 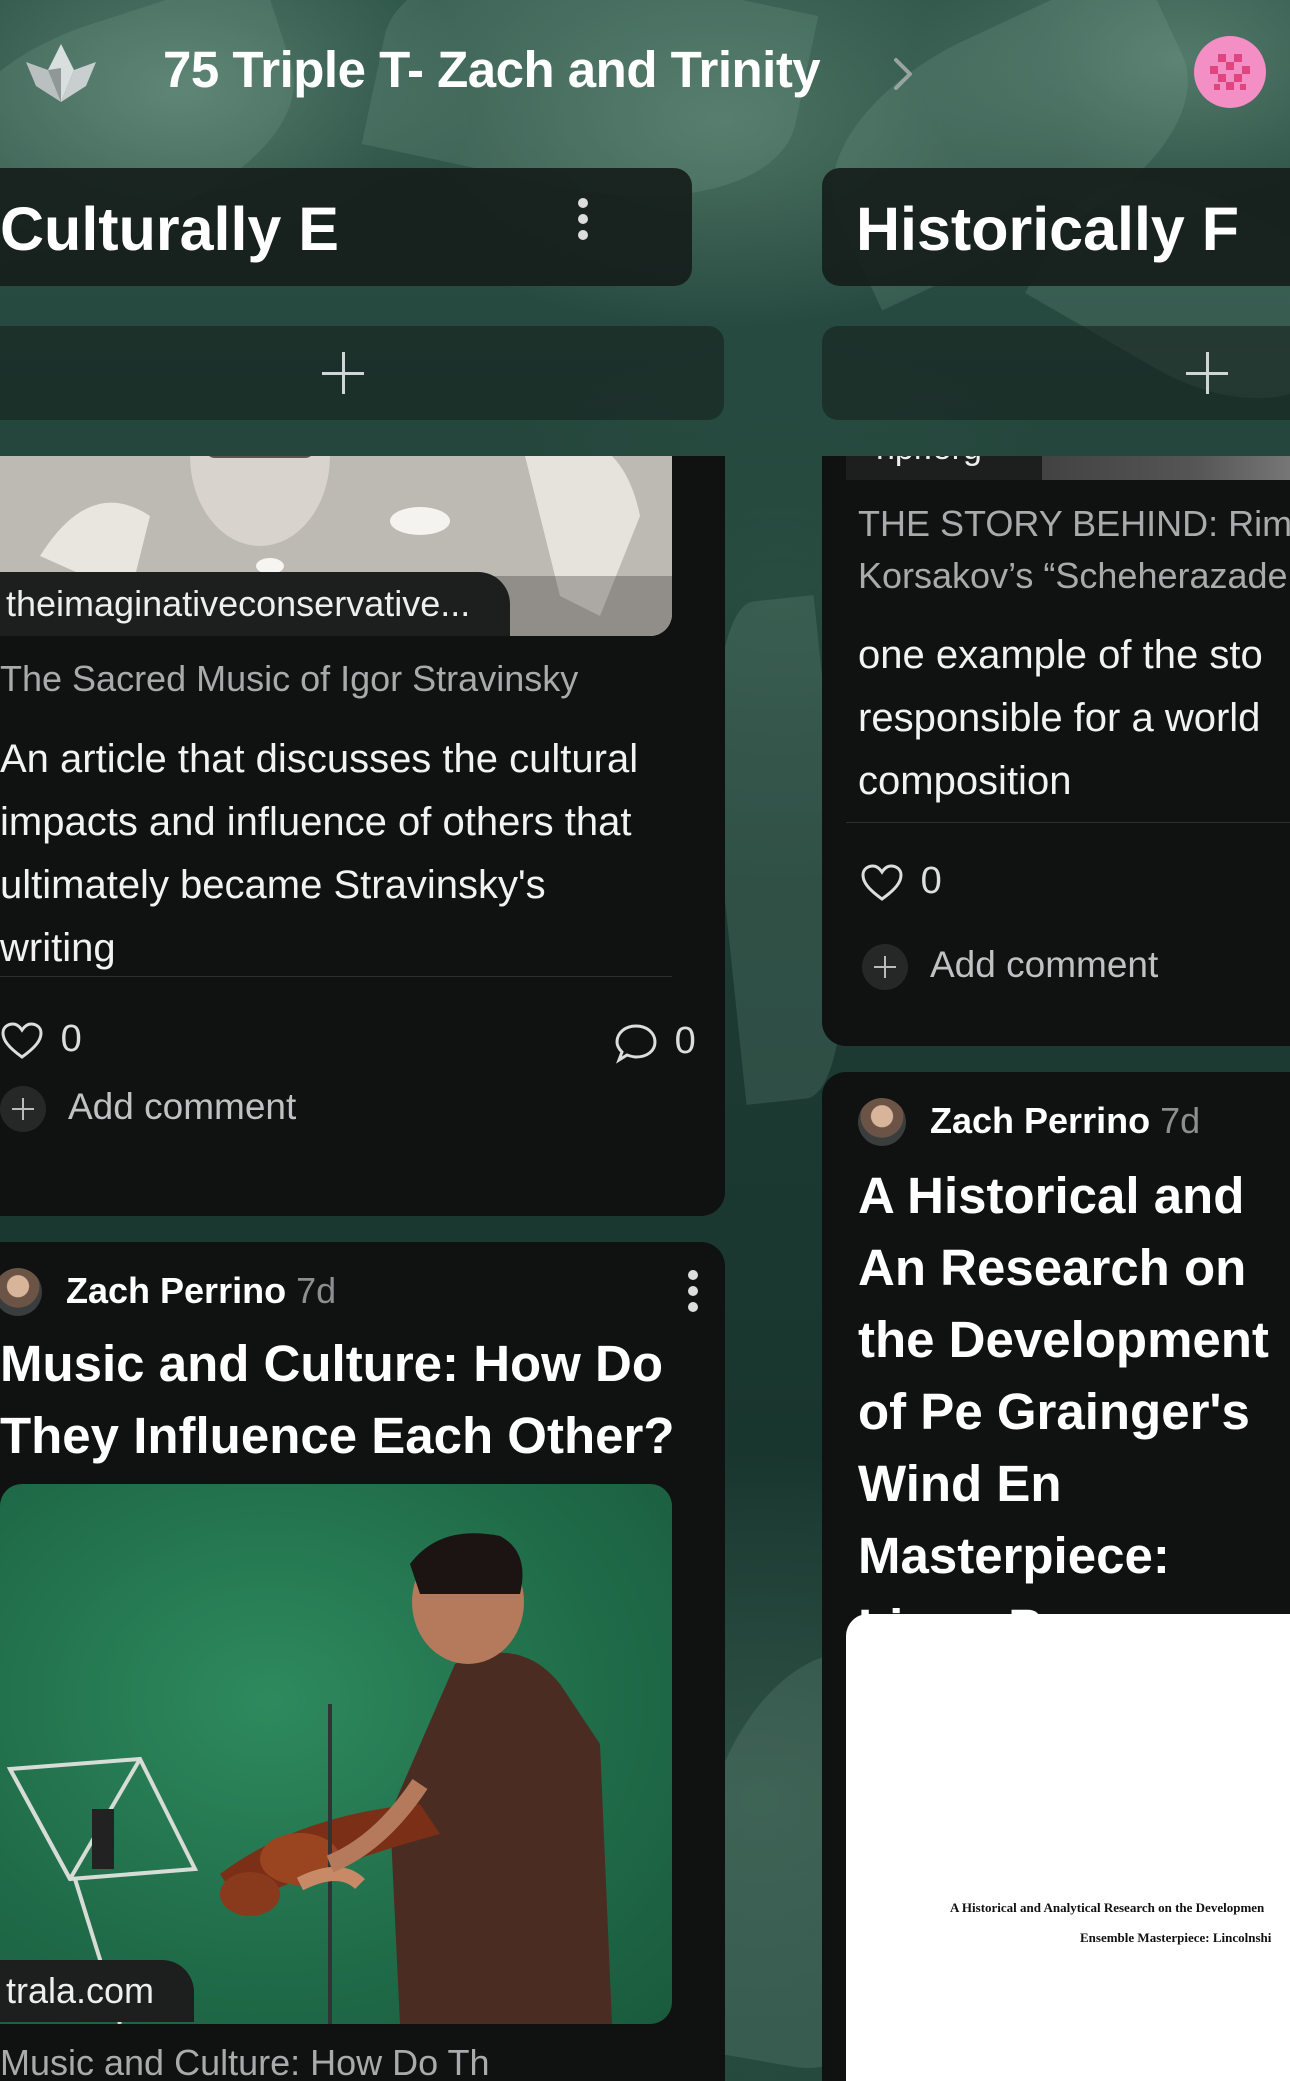 What do you see at coordinates (346, 227) in the screenshot?
I see `column-header-culturally: Culturally E` at bounding box center [346, 227].